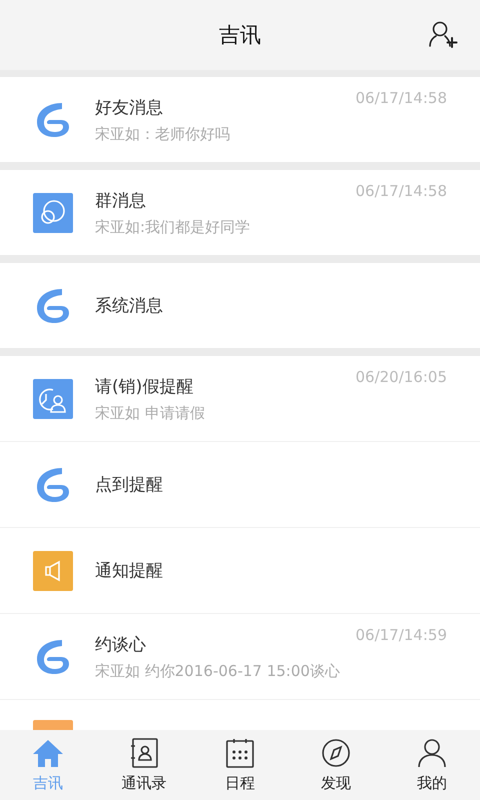 The image size is (480, 800). Describe the element at coordinates (172, 227) in the screenshot. I see `message-preview: 宋亚如:我们都是好同学` at that location.